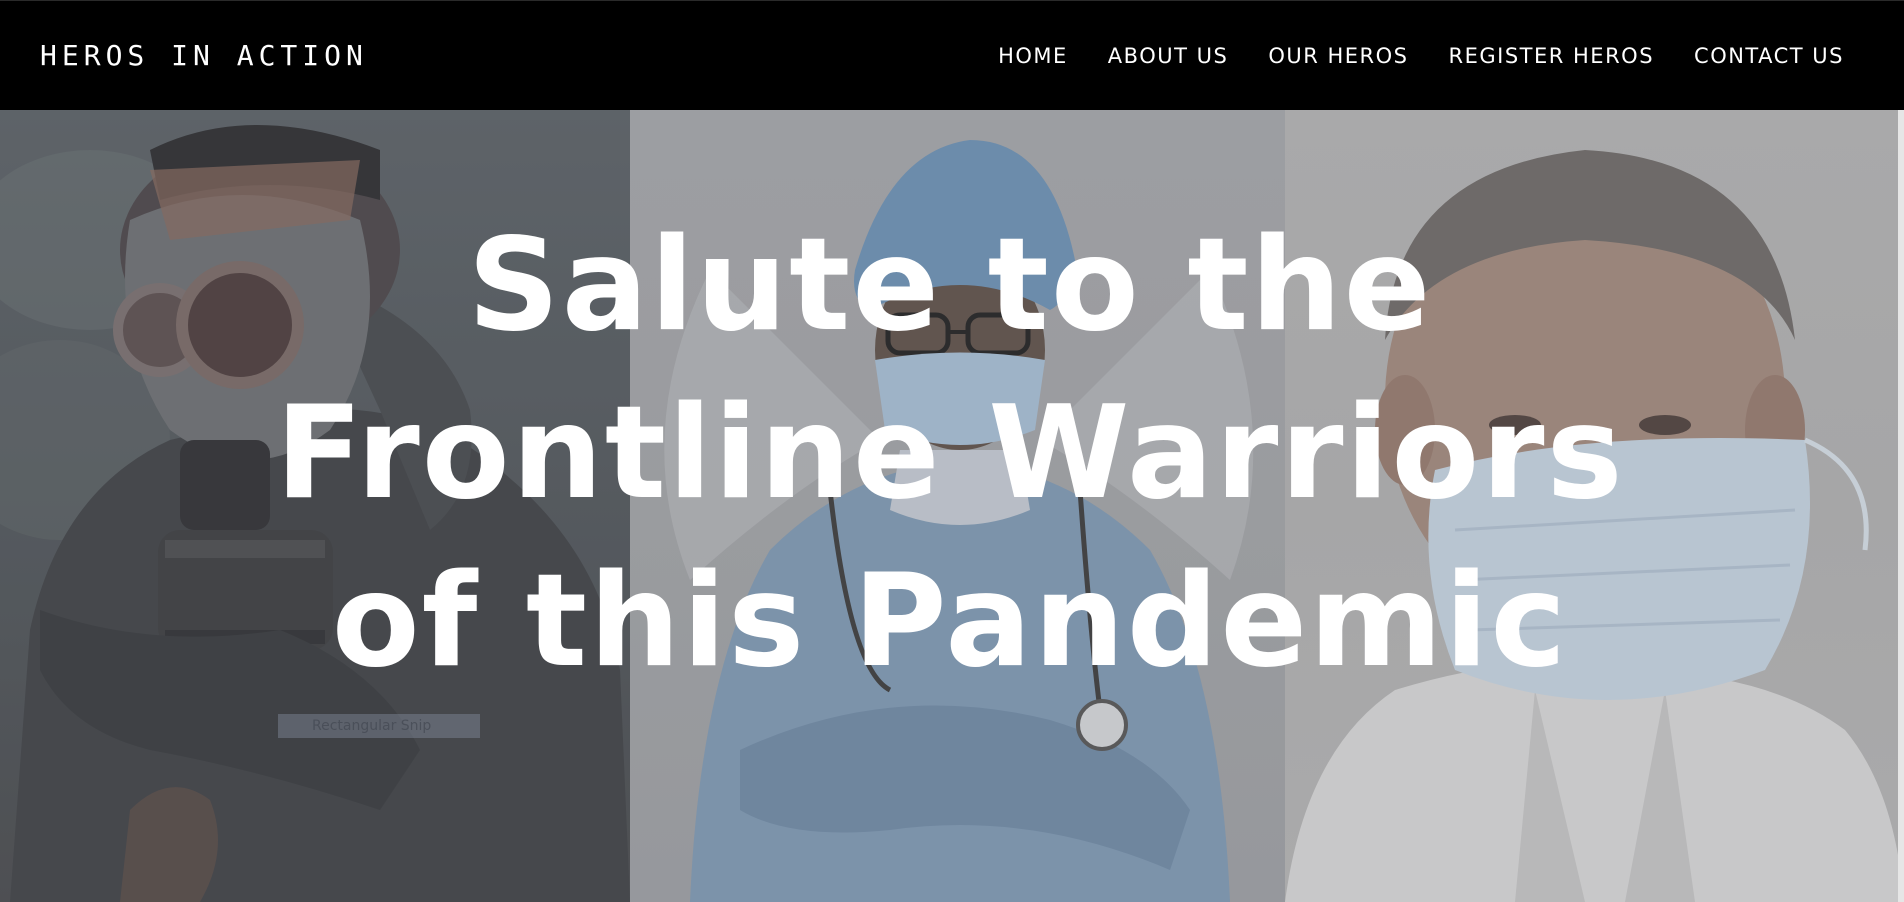 The width and height of the screenshot is (1904, 902). I want to click on headline-line-2: Frontline Warriors, so click(950, 453).